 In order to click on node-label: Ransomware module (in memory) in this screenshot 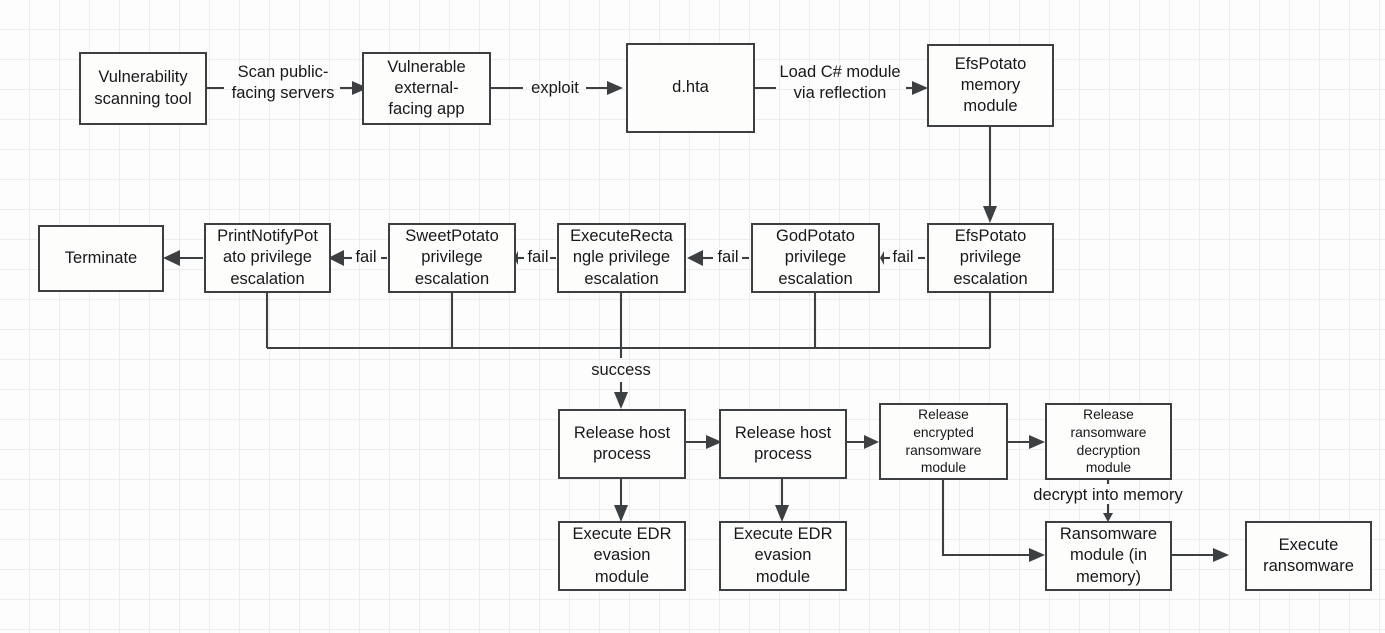, I will do `click(1108, 555)`.